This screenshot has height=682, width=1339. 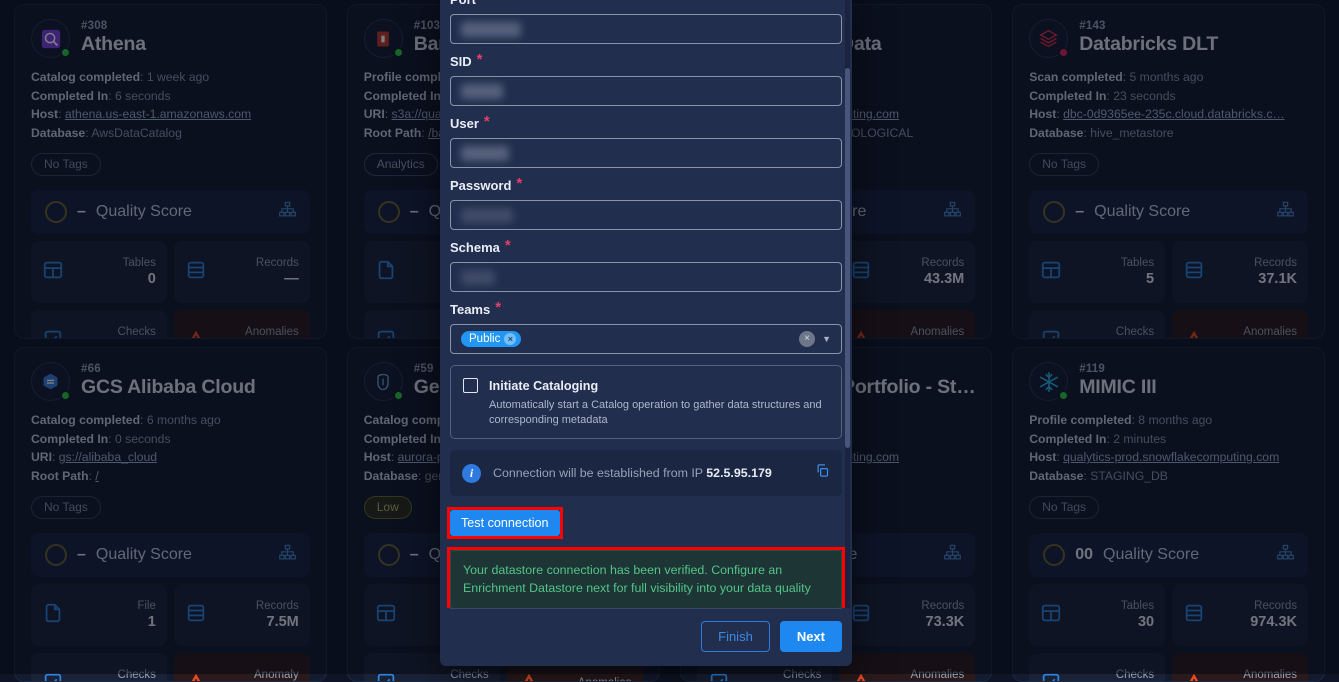 I want to click on teams-select: Public × × ▼, so click(x=646, y=339).